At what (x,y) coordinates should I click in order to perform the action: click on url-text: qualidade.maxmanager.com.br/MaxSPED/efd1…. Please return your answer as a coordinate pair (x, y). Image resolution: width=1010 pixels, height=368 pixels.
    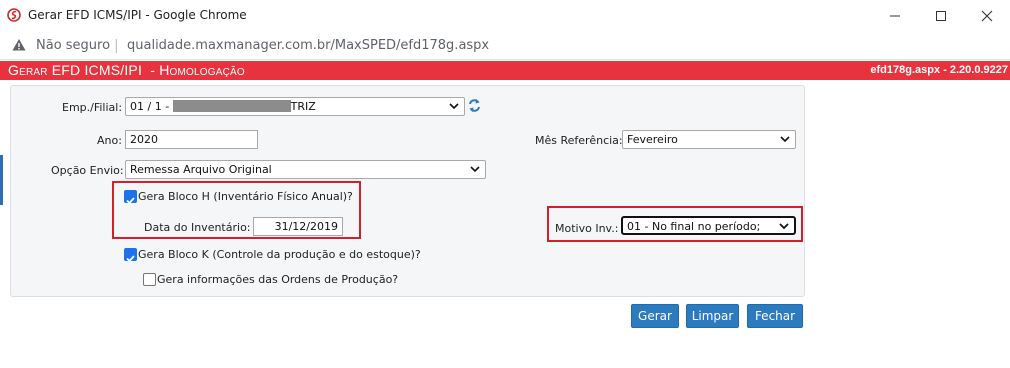
    Looking at the image, I should click on (308, 45).